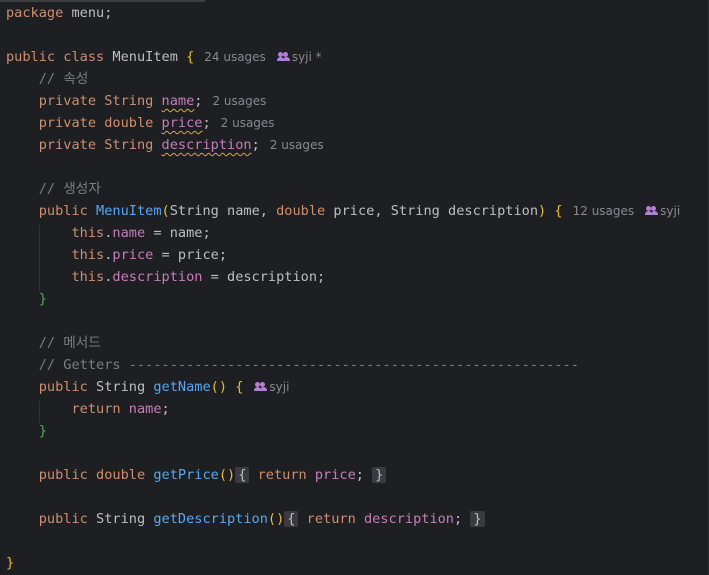 This screenshot has width=709, height=575. I want to click on code-line-3: public class MenuItem {24 usages syji *, so click(164, 57).